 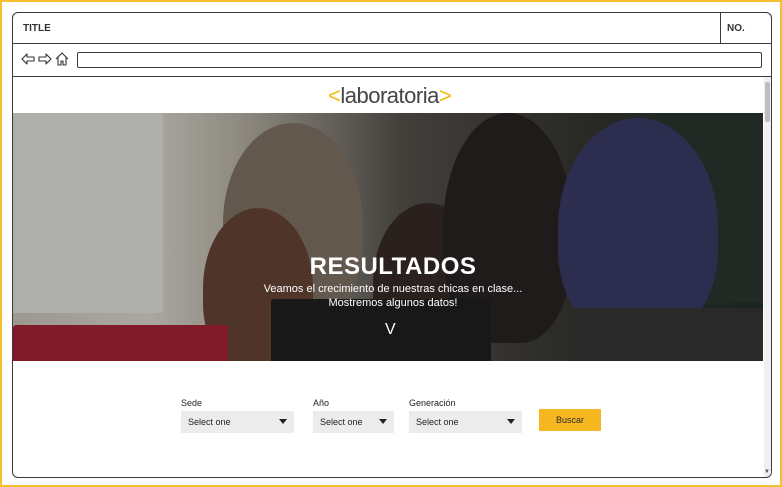 I want to click on anio-filter: Año Select one, so click(x=353, y=415).